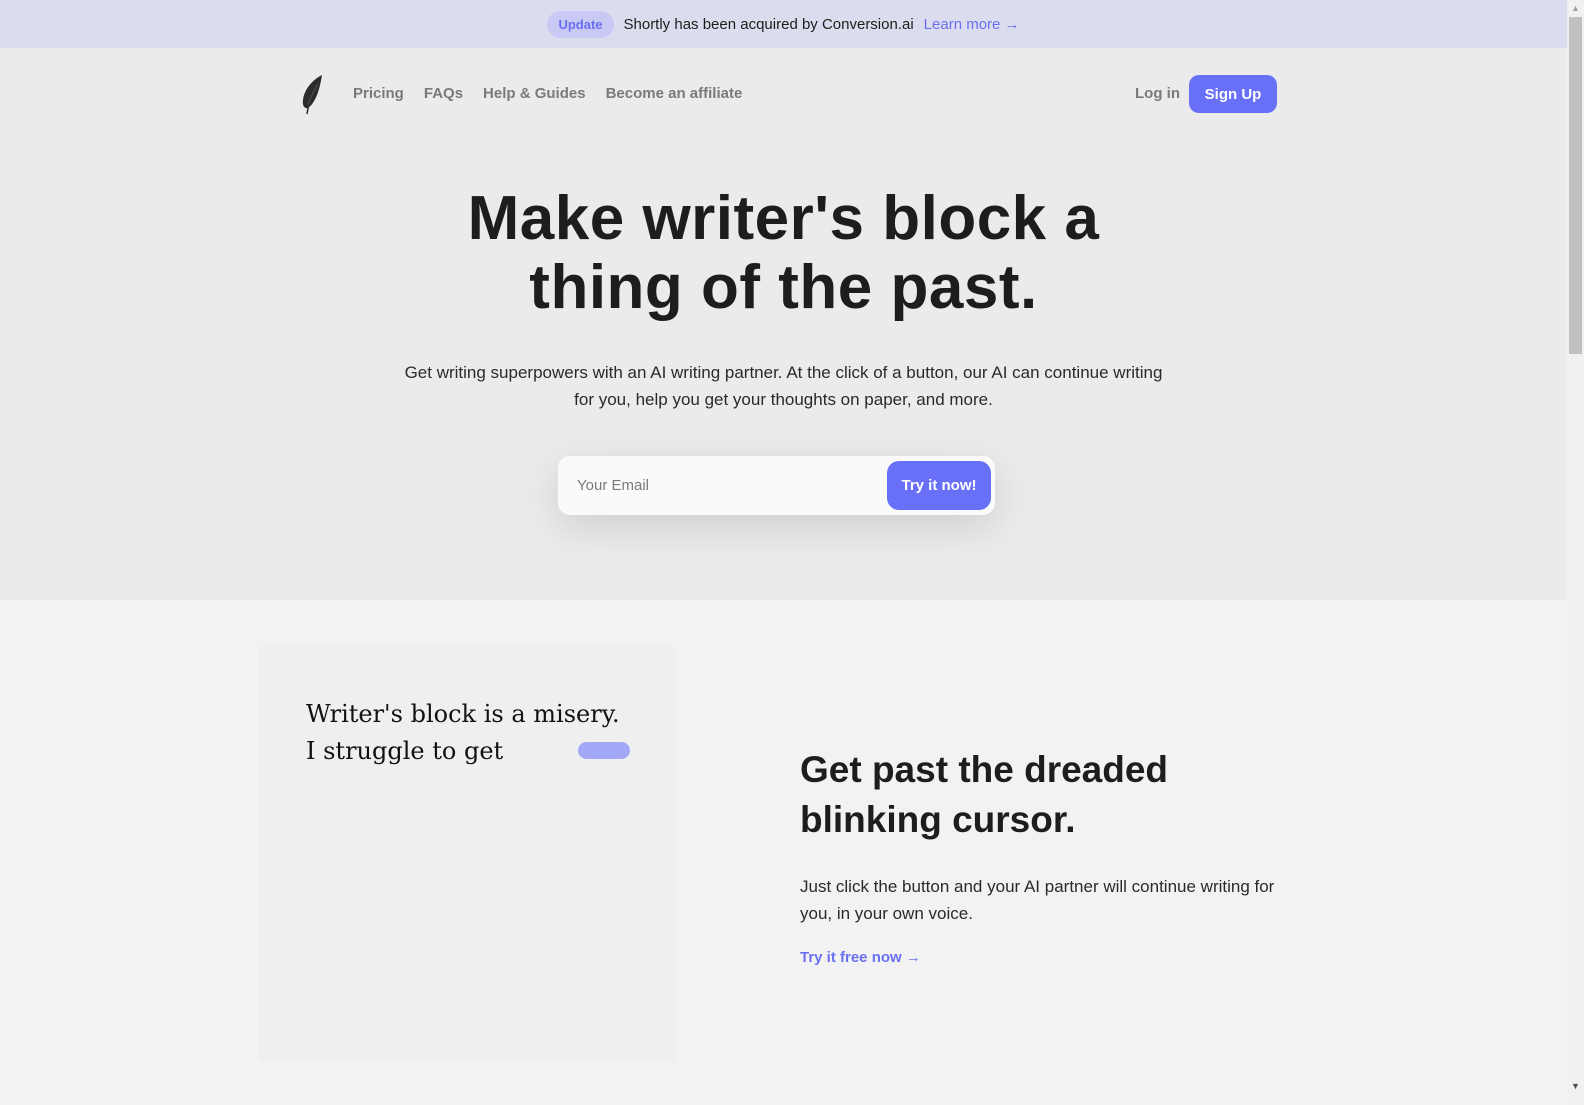 Image resolution: width=1584 pixels, height=1105 pixels. I want to click on email-input, so click(718, 485).